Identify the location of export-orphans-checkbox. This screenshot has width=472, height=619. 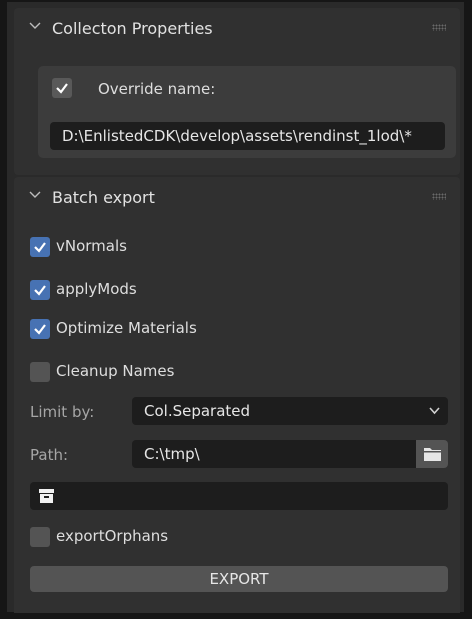
(40, 537).